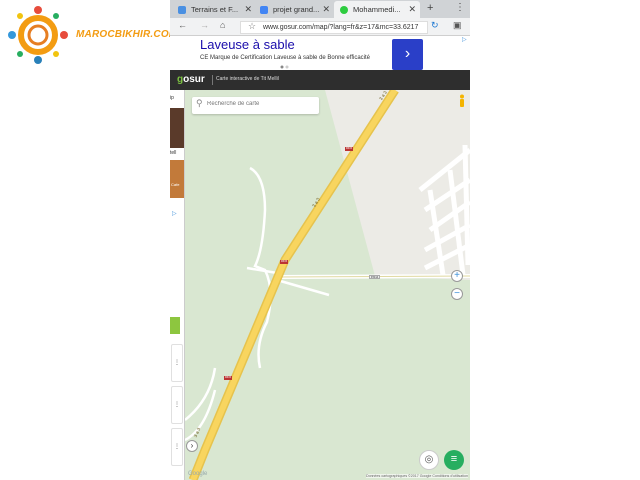  Describe the element at coordinates (38, 35) in the screenshot. I see `sun-logo-icon` at that location.